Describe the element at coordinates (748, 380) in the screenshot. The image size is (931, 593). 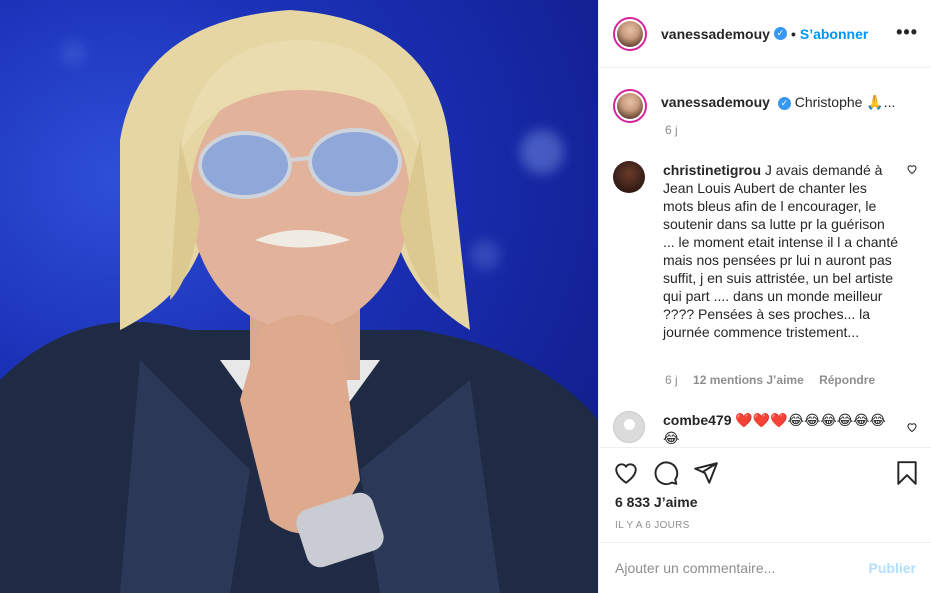
I see `comment-likes: 12 mentions J’aime` at that location.